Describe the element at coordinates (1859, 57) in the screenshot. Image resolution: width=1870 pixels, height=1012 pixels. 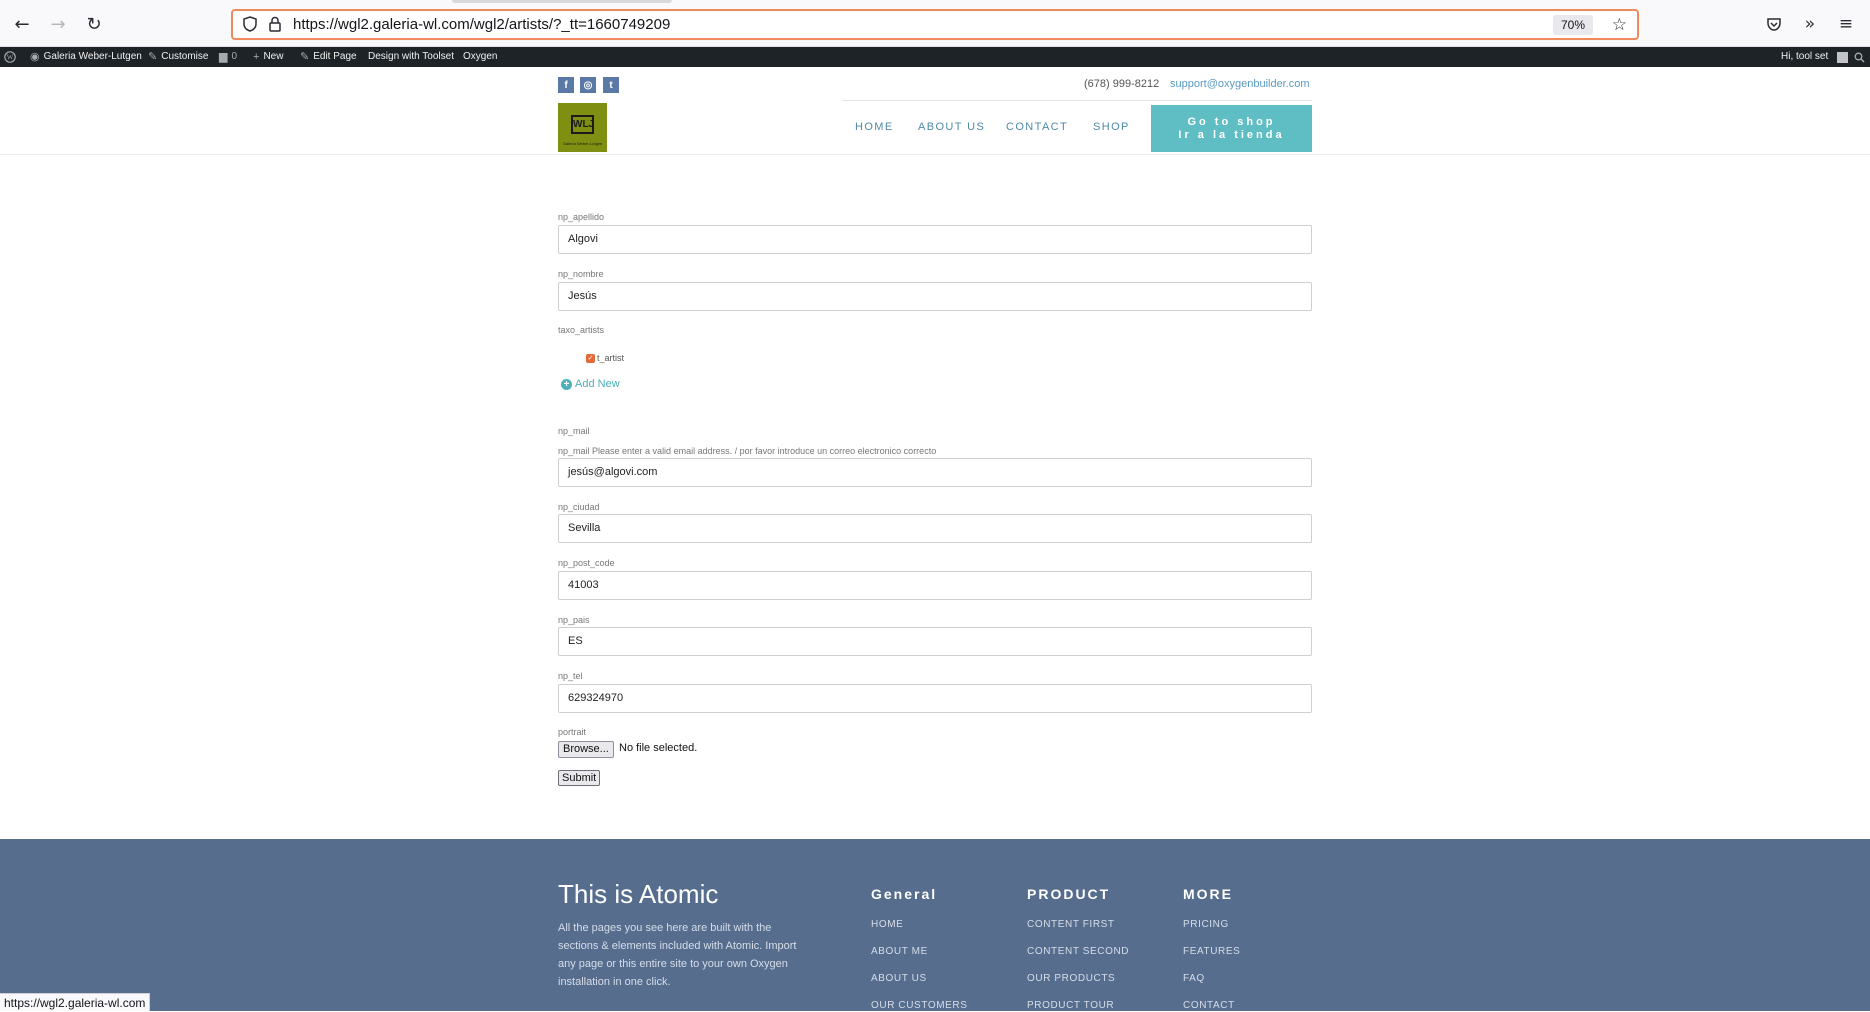
I see `admin-search-icon` at that location.